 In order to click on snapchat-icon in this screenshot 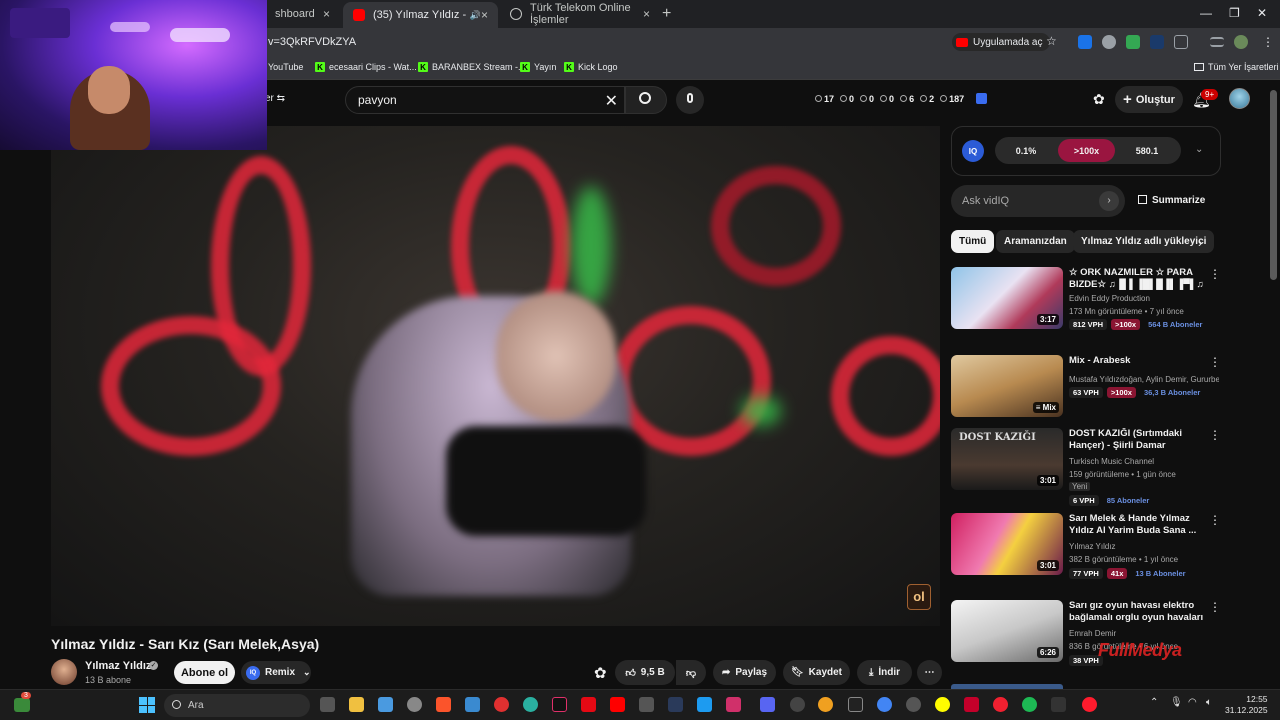, I will do `click(942, 704)`.